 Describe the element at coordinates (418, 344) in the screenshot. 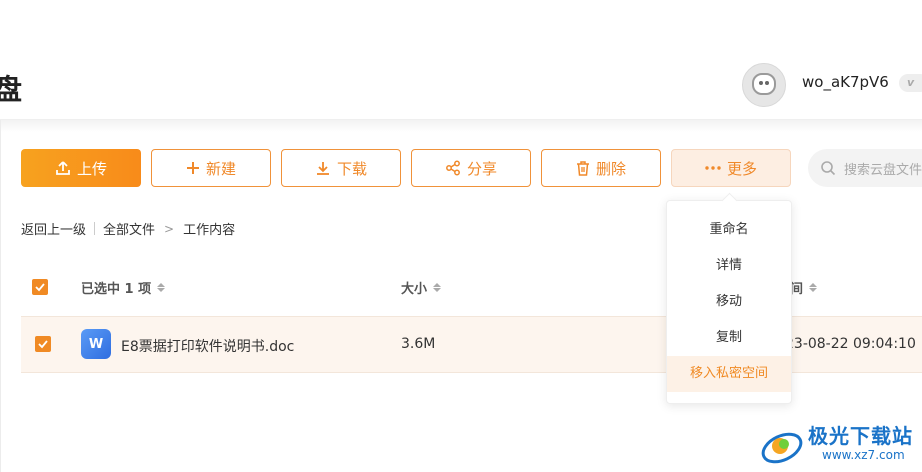

I see `file-size: 3.6M` at that location.